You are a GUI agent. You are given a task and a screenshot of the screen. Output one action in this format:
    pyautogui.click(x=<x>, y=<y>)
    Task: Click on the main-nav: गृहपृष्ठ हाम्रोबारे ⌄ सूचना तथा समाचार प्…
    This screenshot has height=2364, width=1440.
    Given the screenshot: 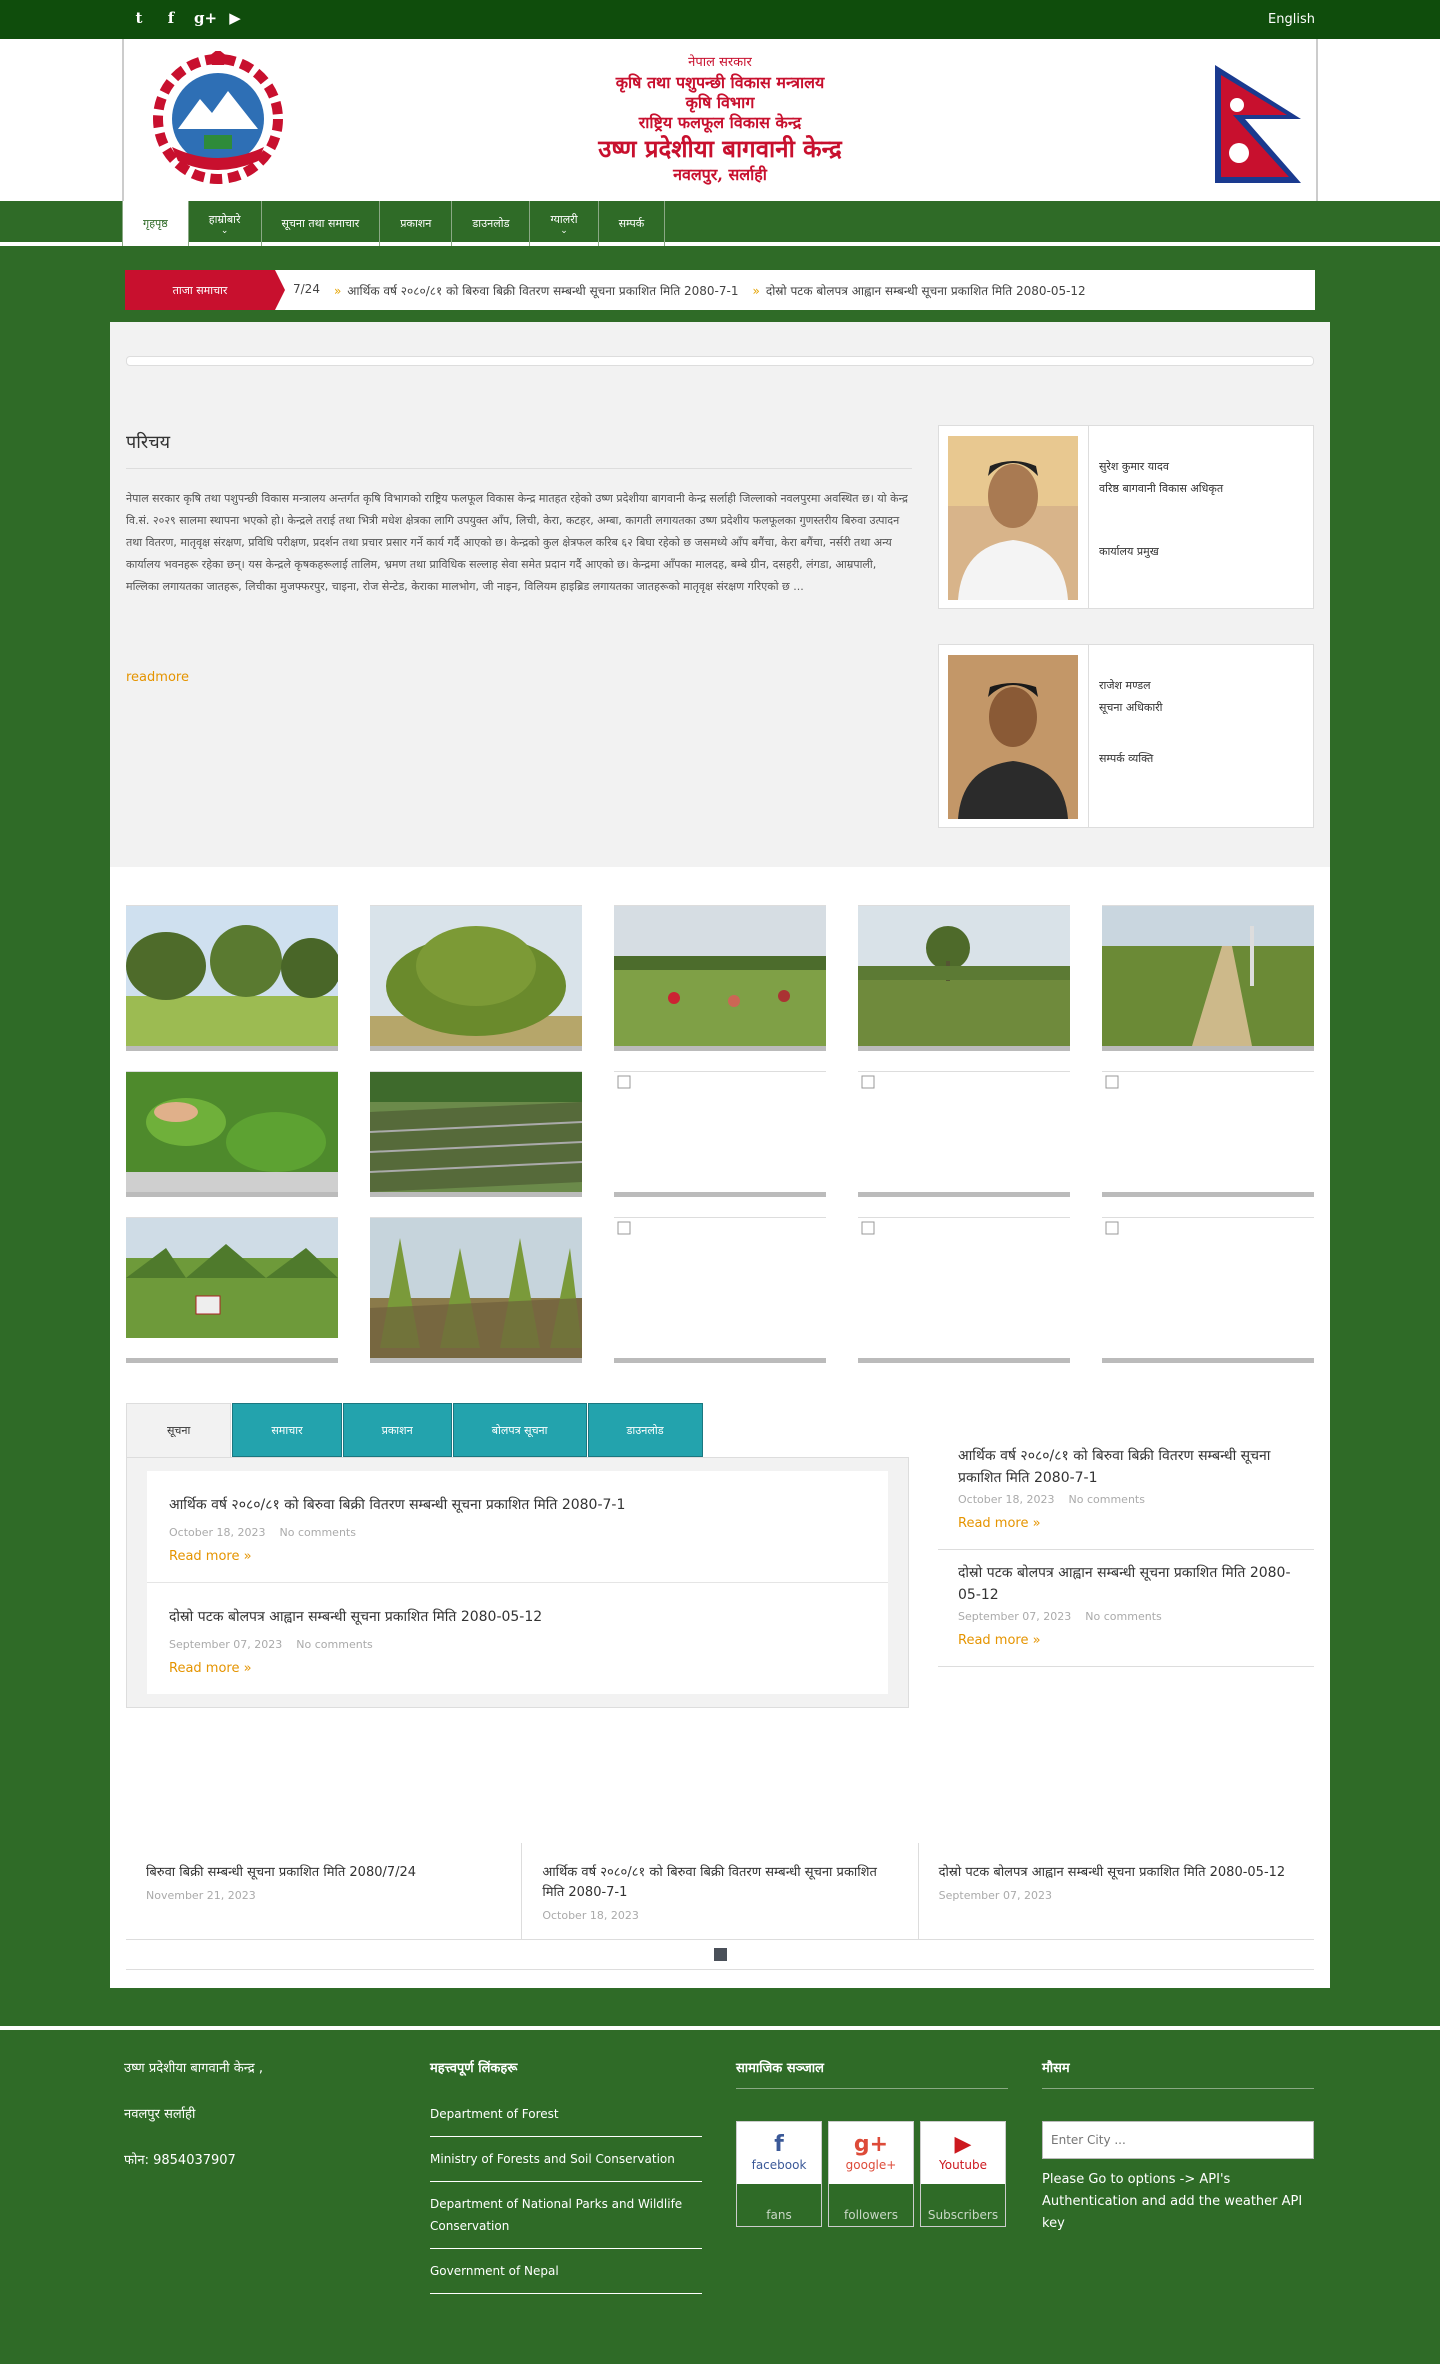 What is the action you would take?
    pyautogui.click(x=720, y=223)
    